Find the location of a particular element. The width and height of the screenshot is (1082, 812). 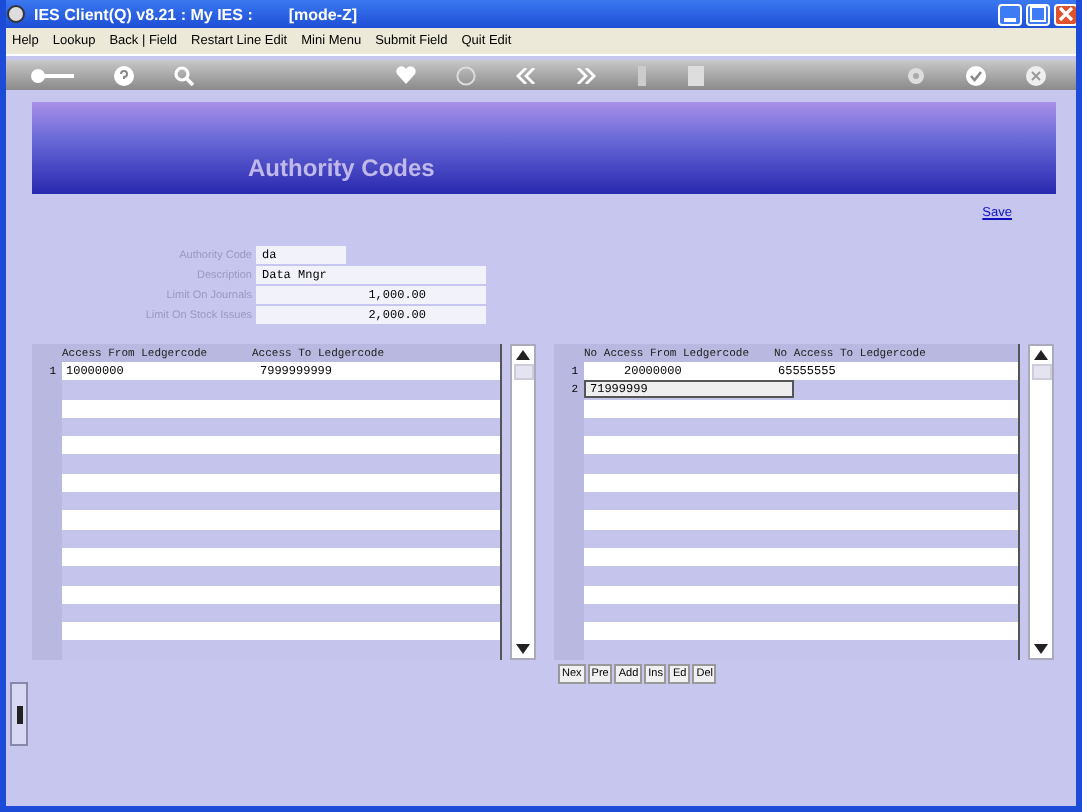

side-panel-tab is located at coordinates (19, 714).